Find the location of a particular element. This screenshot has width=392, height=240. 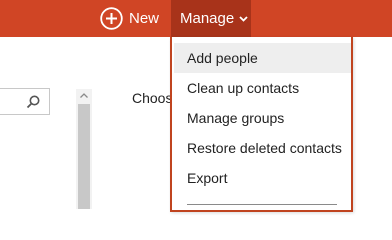

chevron-down-icon is located at coordinates (243, 18).